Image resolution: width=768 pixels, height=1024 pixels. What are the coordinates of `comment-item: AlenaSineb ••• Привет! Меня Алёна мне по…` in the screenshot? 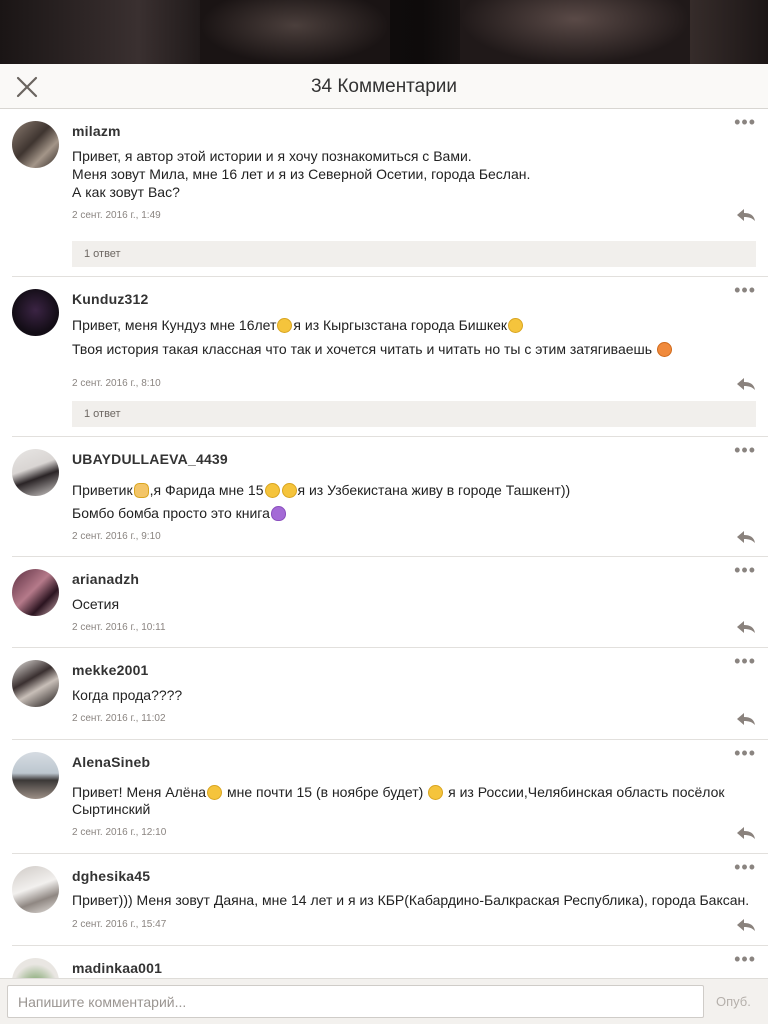 It's located at (390, 797).